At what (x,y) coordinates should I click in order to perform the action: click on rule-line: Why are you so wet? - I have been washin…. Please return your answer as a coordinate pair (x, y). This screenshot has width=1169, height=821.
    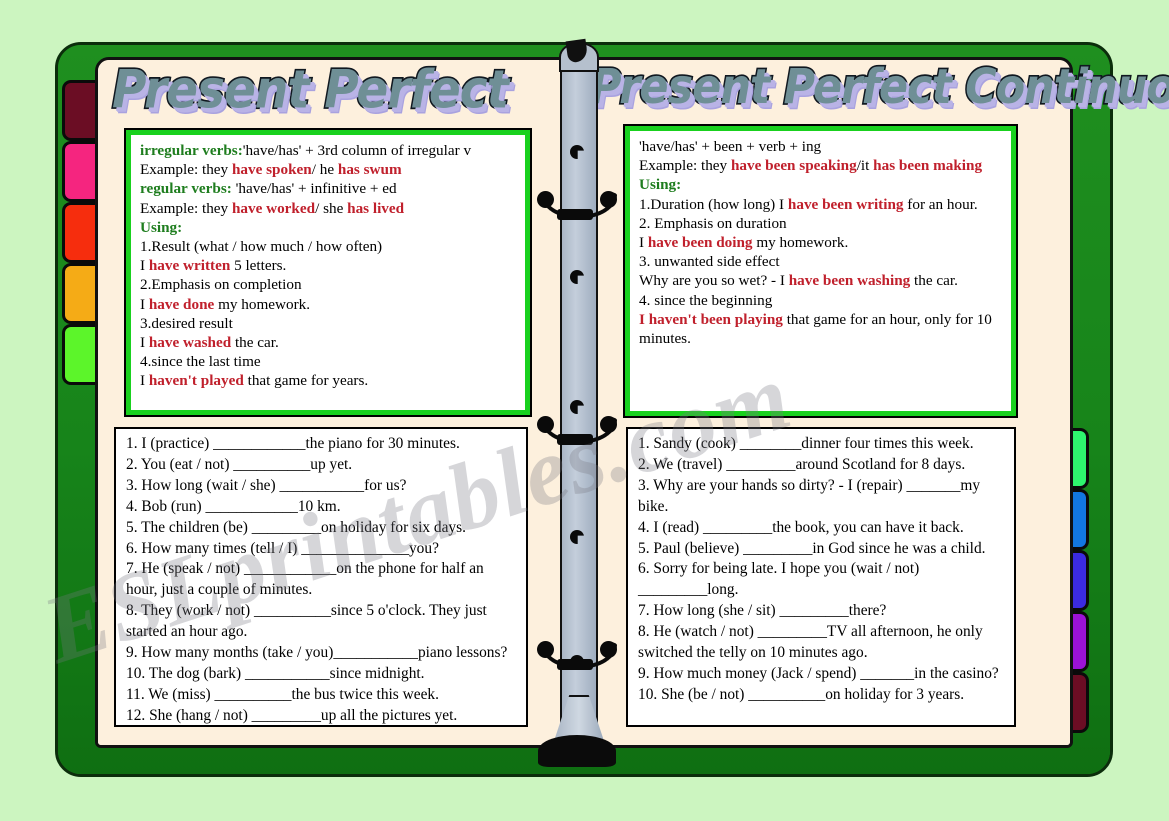
    Looking at the image, I should click on (821, 280).